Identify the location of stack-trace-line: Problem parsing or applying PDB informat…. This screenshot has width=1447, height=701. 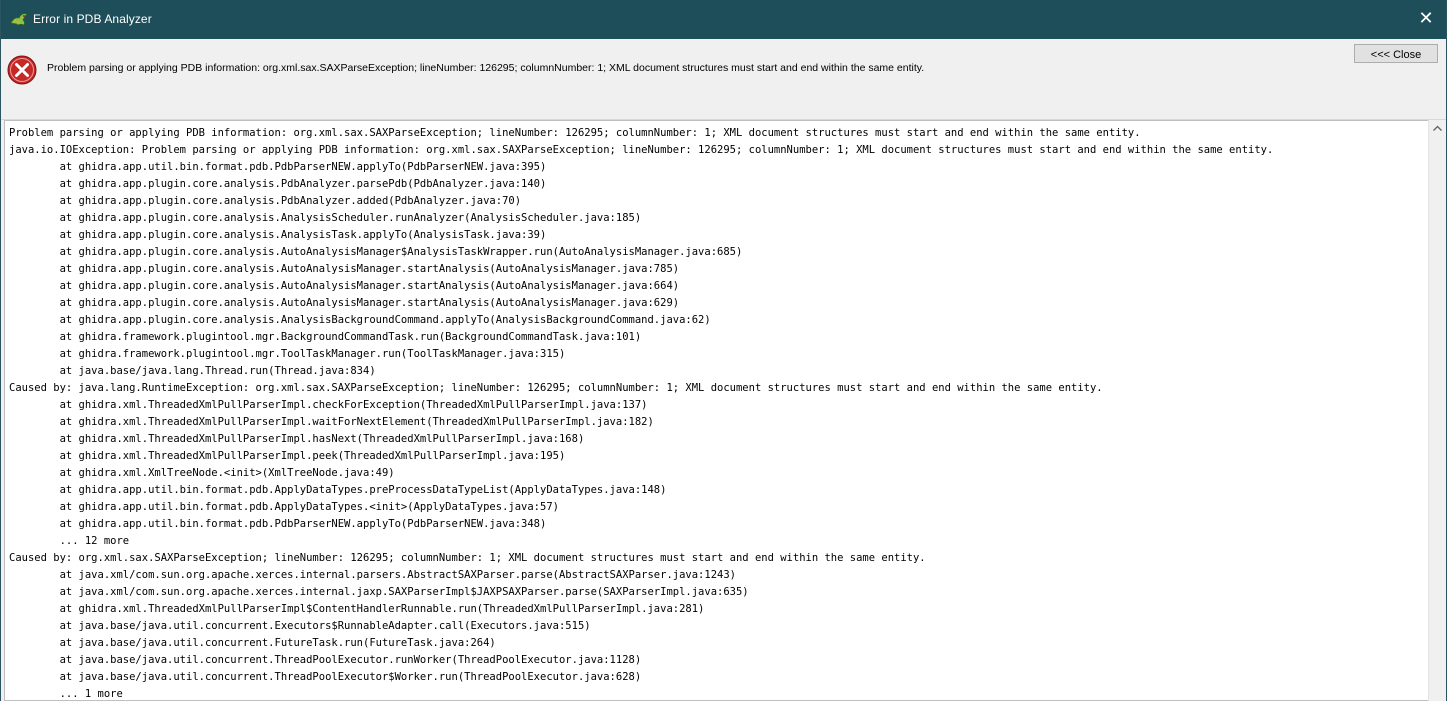
(575, 133).